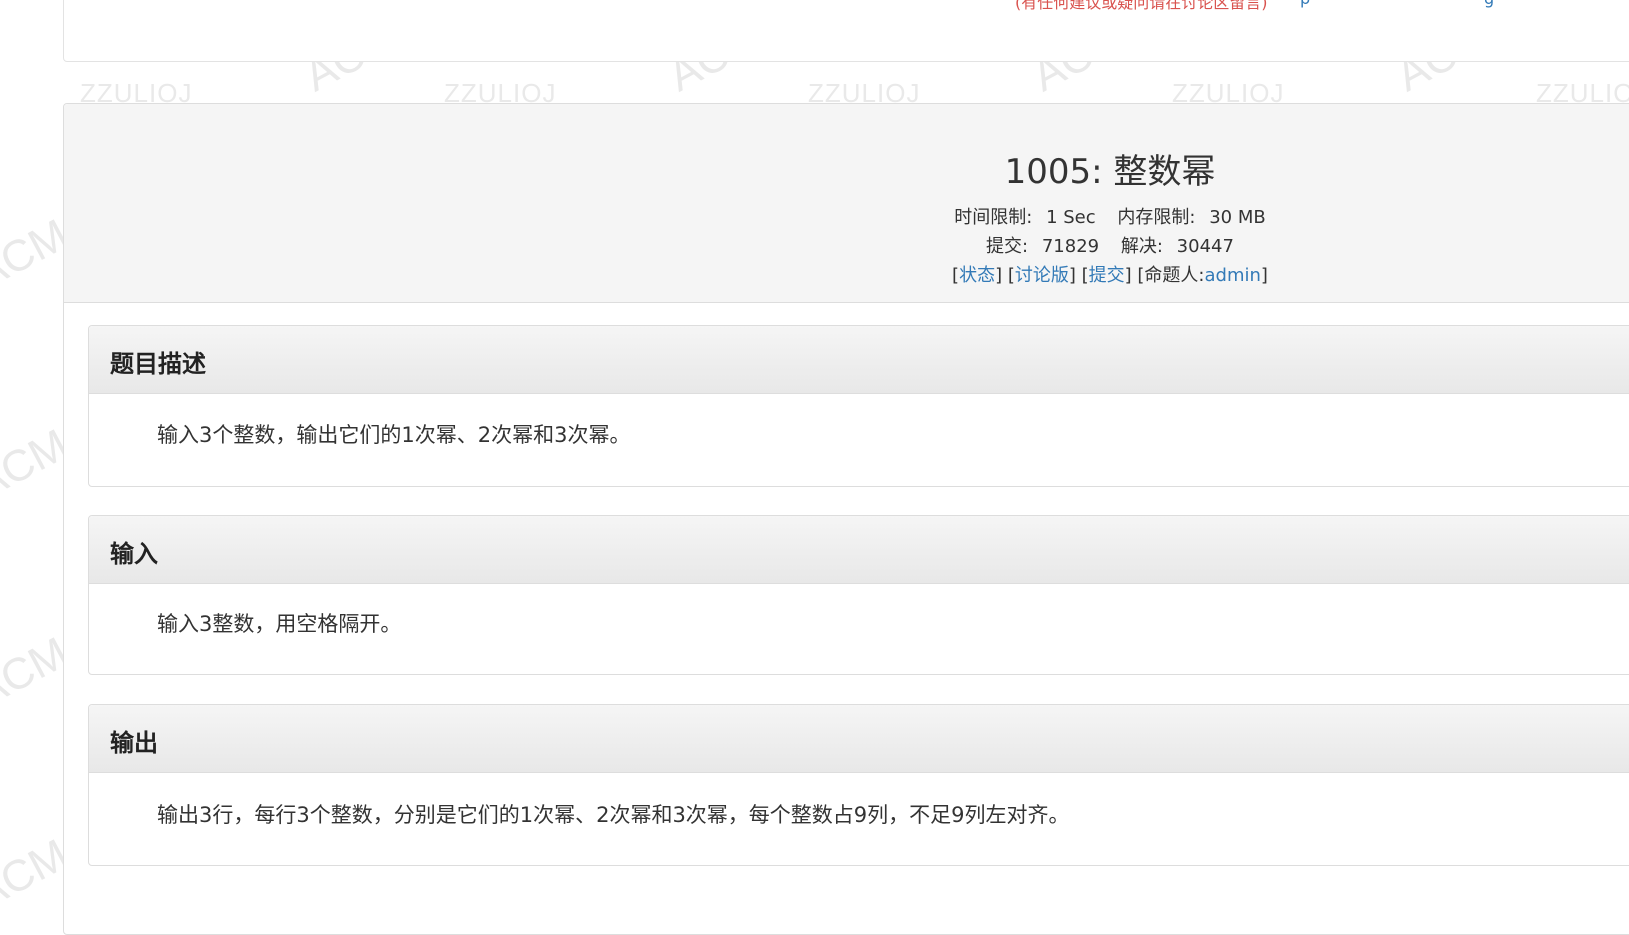 The width and height of the screenshot is (1629, 935). I want to click on top-notice-panel, so click(846, 31).